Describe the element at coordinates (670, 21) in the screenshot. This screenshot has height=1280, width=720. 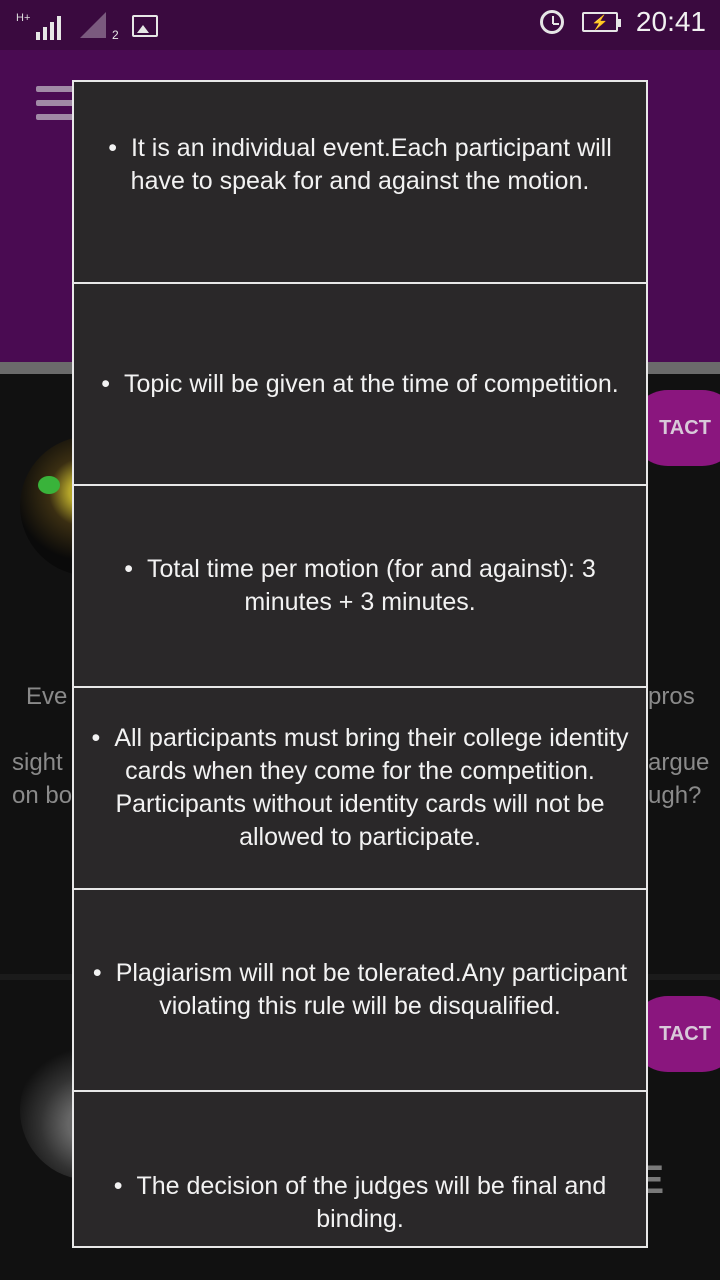
I see `status-time: 20:41` at that location.